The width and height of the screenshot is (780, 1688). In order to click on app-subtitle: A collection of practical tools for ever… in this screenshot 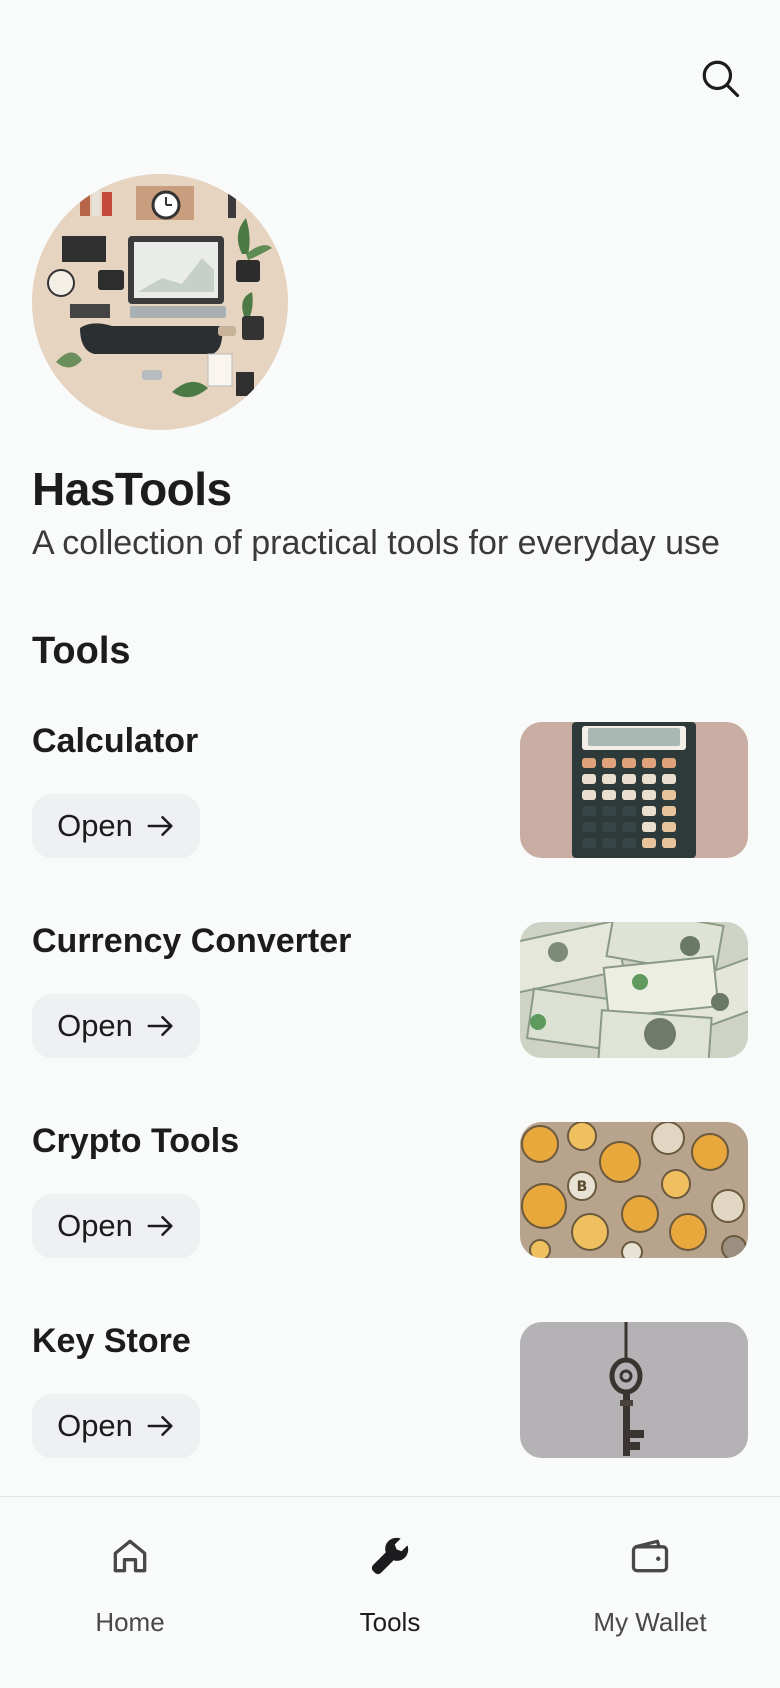, I will do `click(376, 543)`.